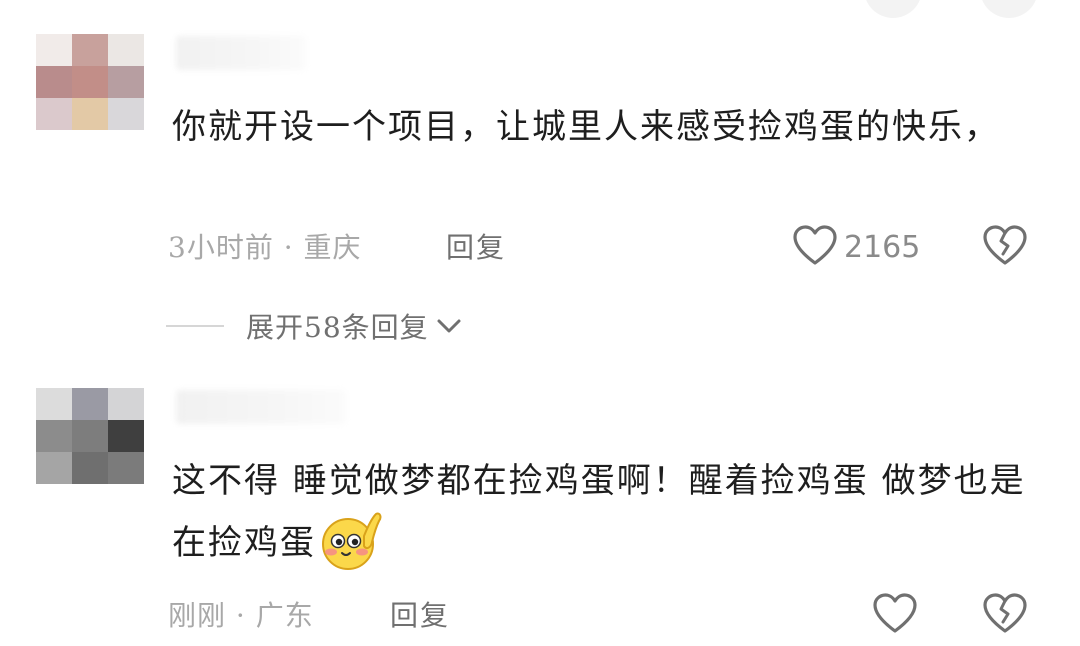 Image resolution: width=1080 pixels, height=646 pixels. I want to click on chevron-down-icon, so click(449, 326).